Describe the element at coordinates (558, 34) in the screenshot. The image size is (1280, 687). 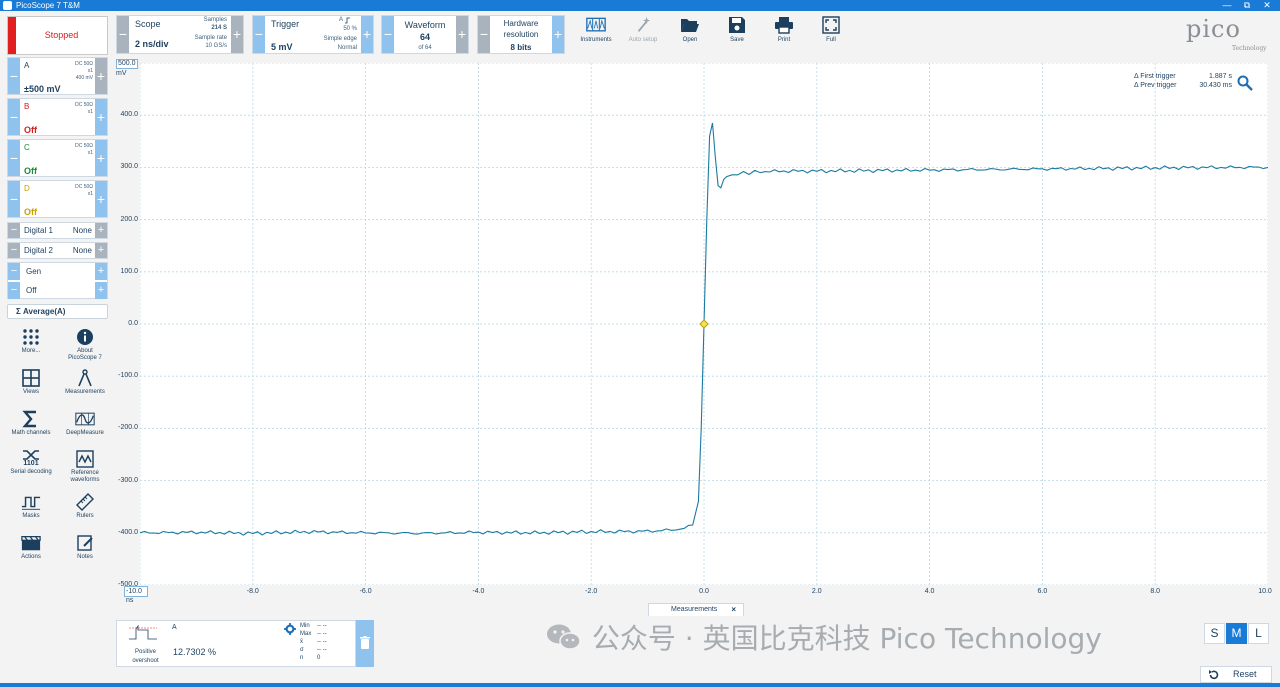
I see `resolution-increase-button: +` at that location.